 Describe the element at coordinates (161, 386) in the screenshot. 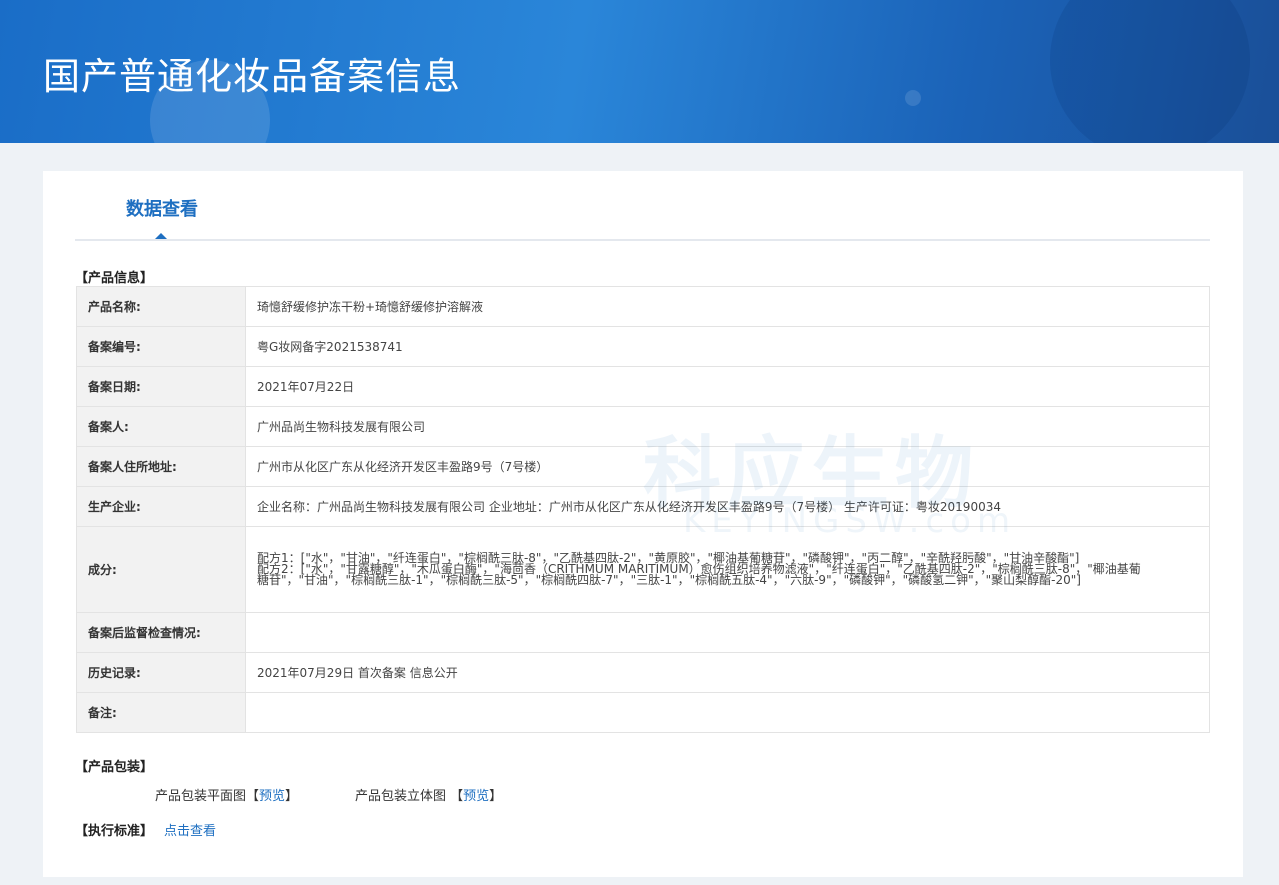

I see `row-label: 备案日期:` at that location.